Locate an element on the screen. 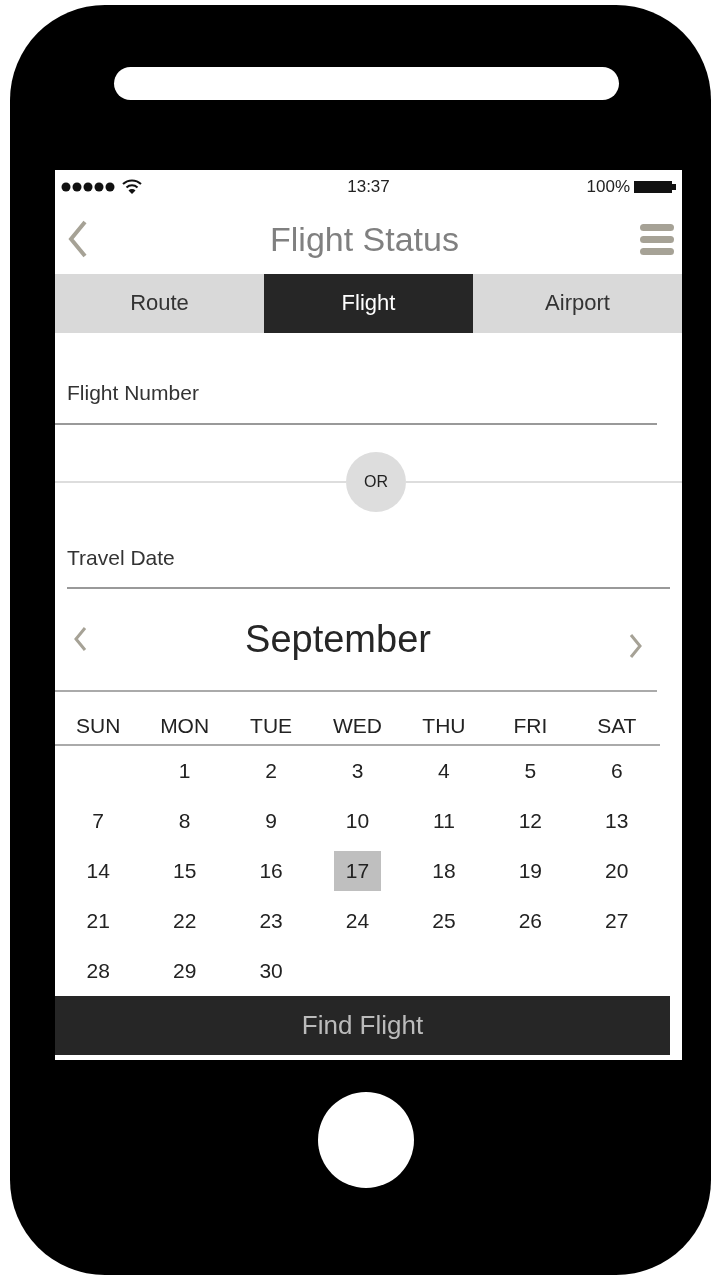 The height and width of the screenshot is (1281, 721). weekday-label: WED is located at coordinates (357, 725).